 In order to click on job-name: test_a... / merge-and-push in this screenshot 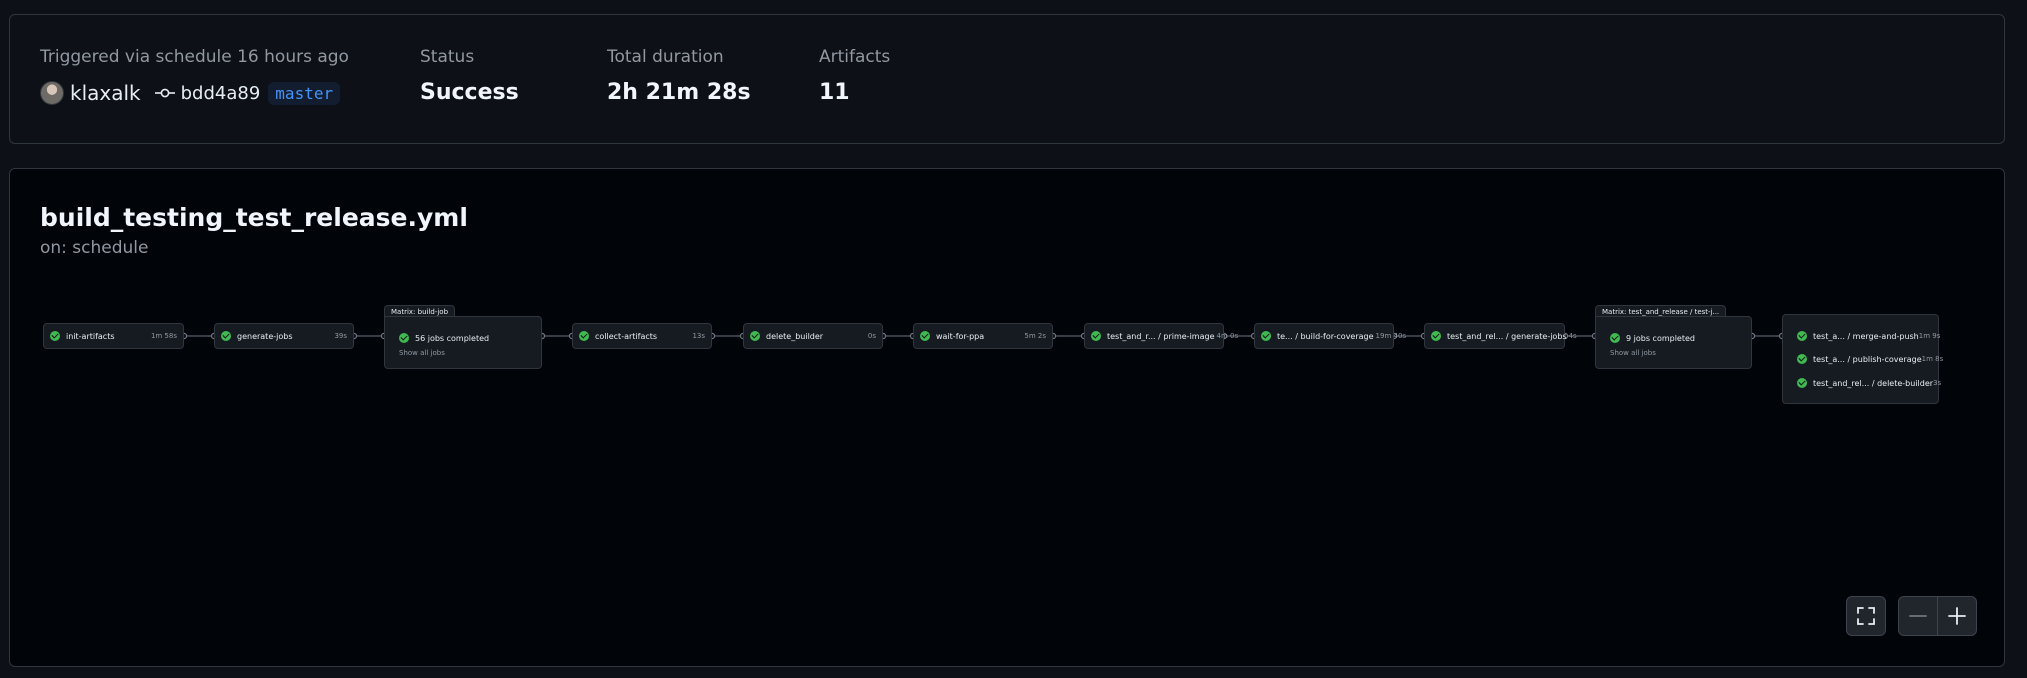, I will do `click(1866, 336)`.